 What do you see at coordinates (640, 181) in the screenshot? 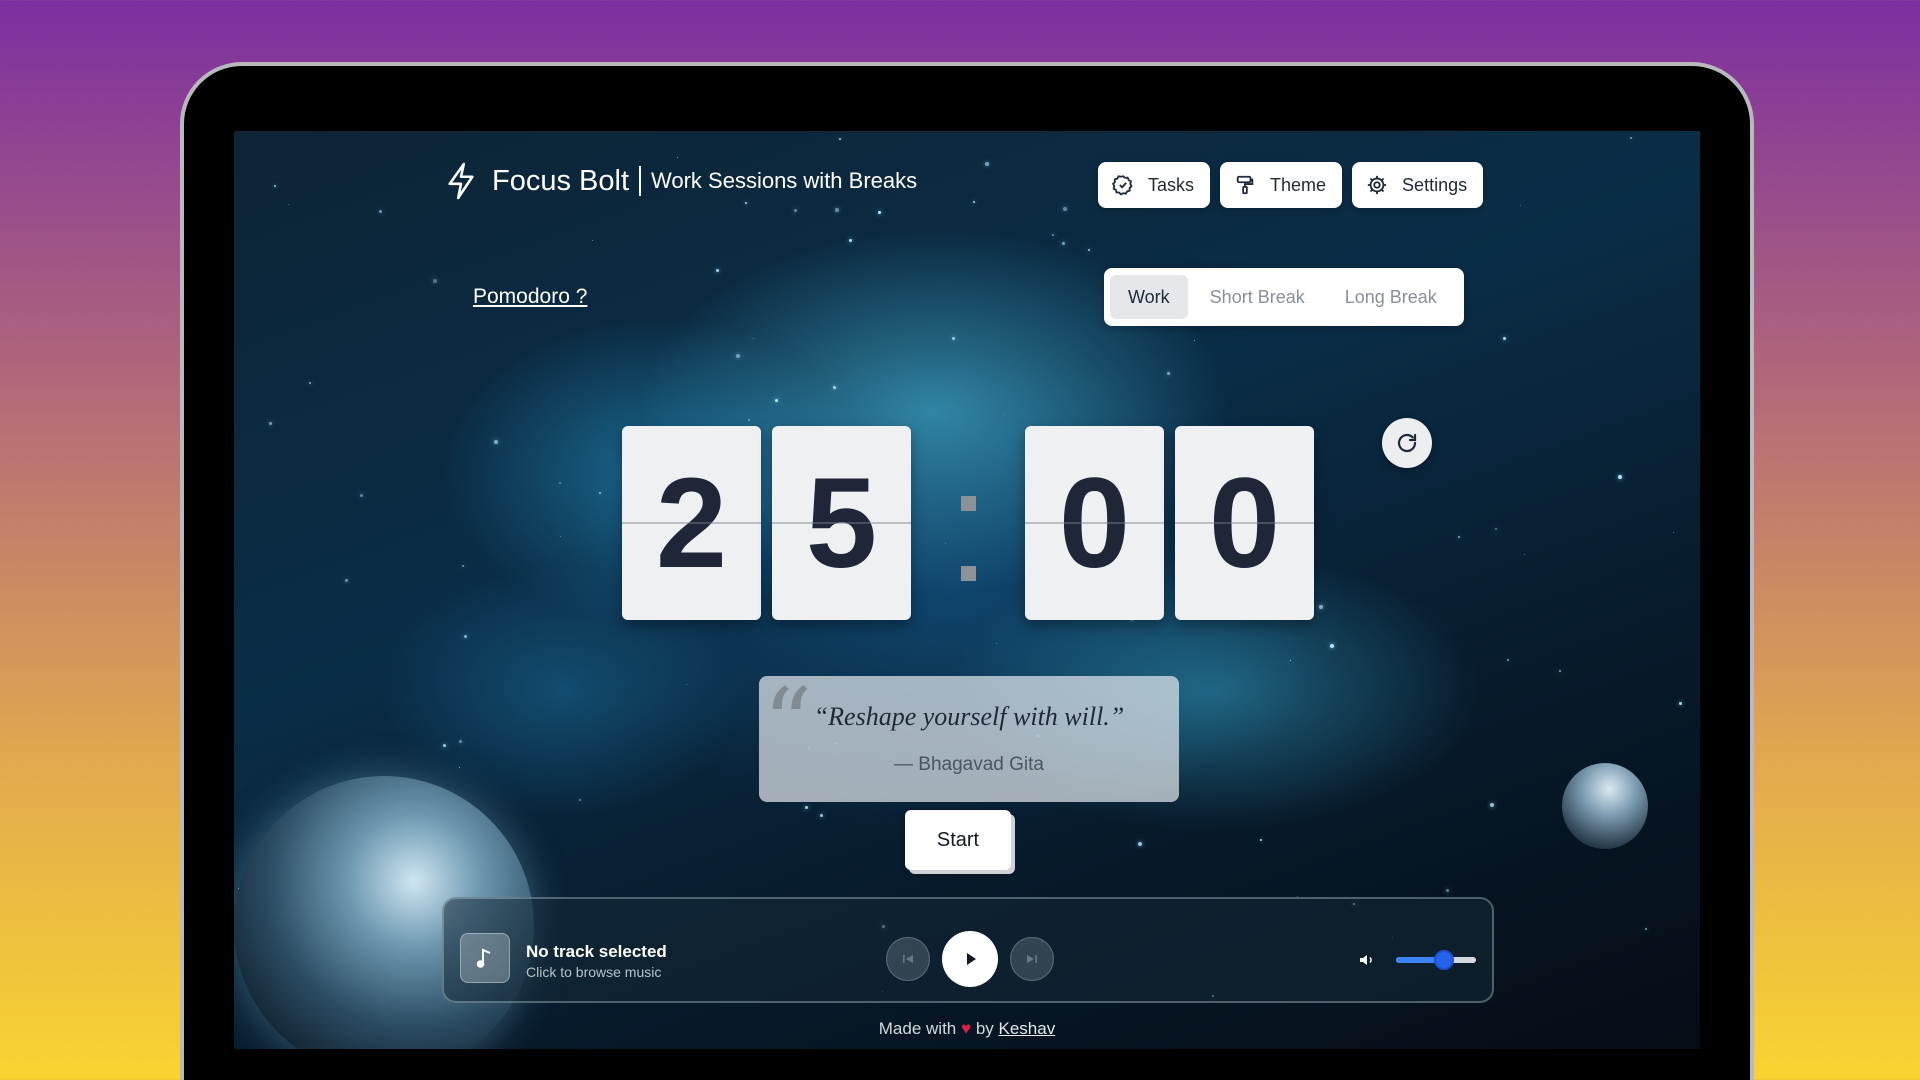
I see `brand-separator` at bounding box center [640, 181].